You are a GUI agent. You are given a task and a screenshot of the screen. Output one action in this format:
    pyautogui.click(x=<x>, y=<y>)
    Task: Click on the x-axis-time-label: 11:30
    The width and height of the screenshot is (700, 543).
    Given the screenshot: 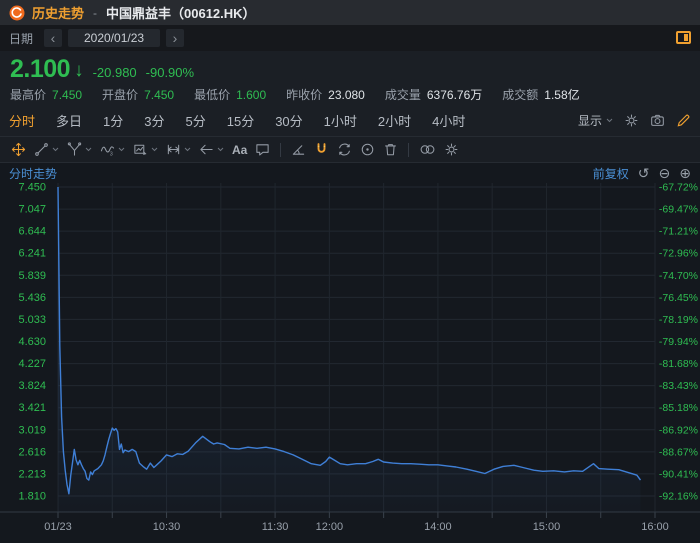 What is the action you would take?
    pyautogui.click(x=275, y=527)
    